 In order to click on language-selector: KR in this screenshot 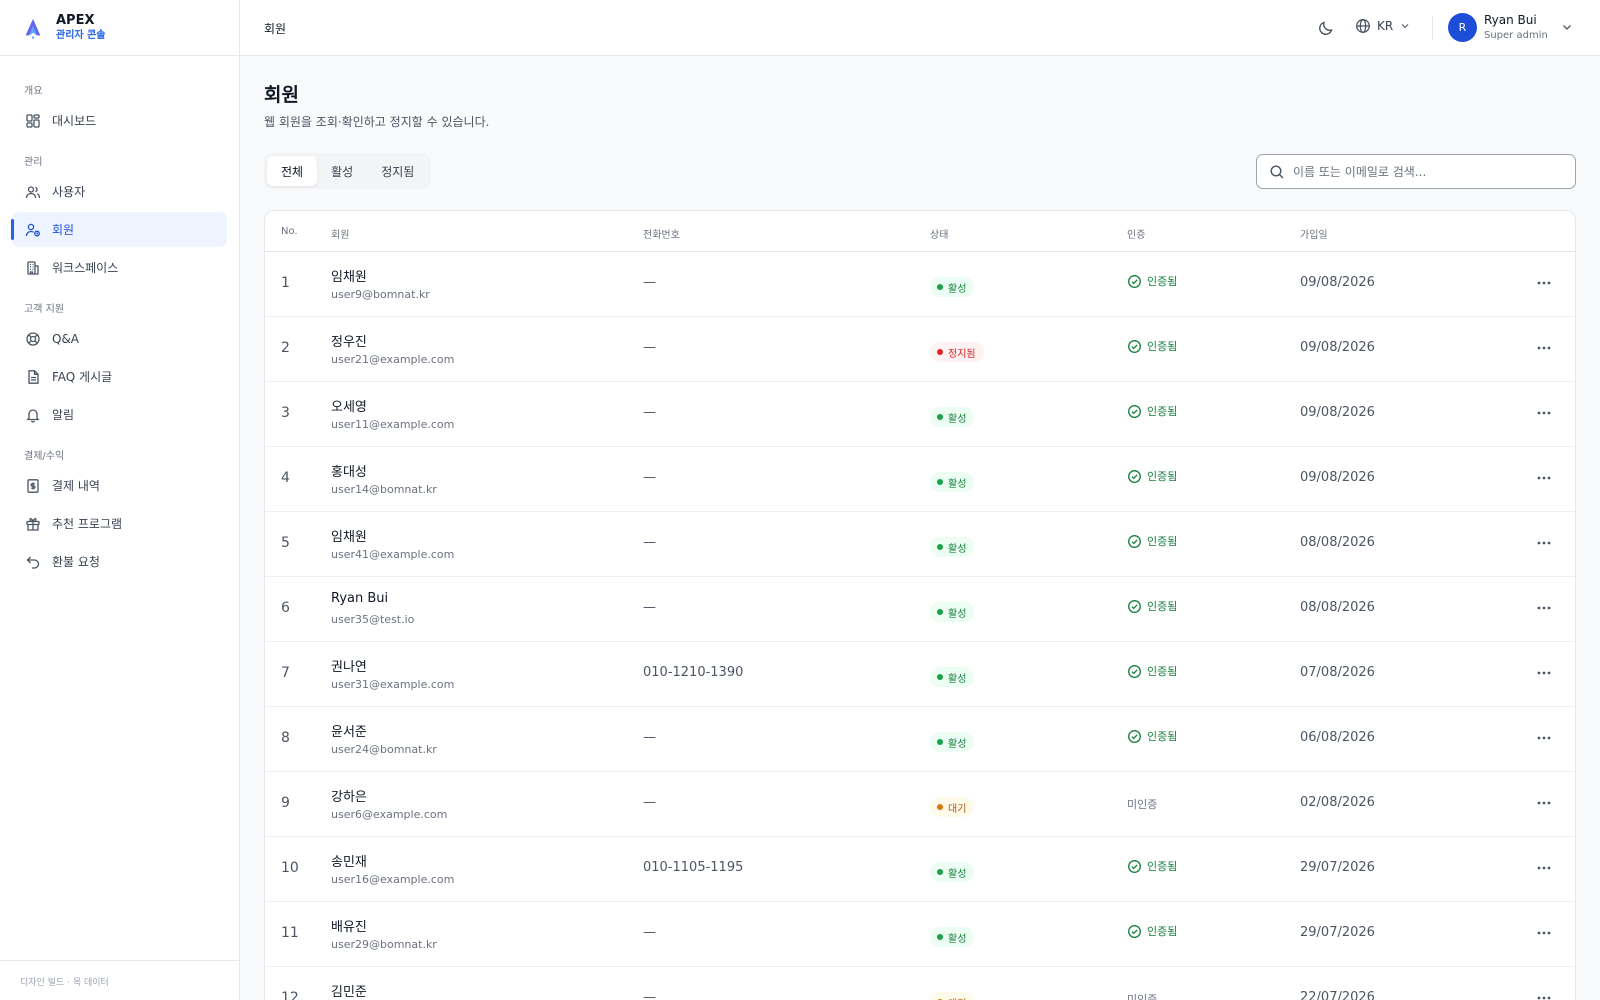, I will do `click(1383, 26)`.